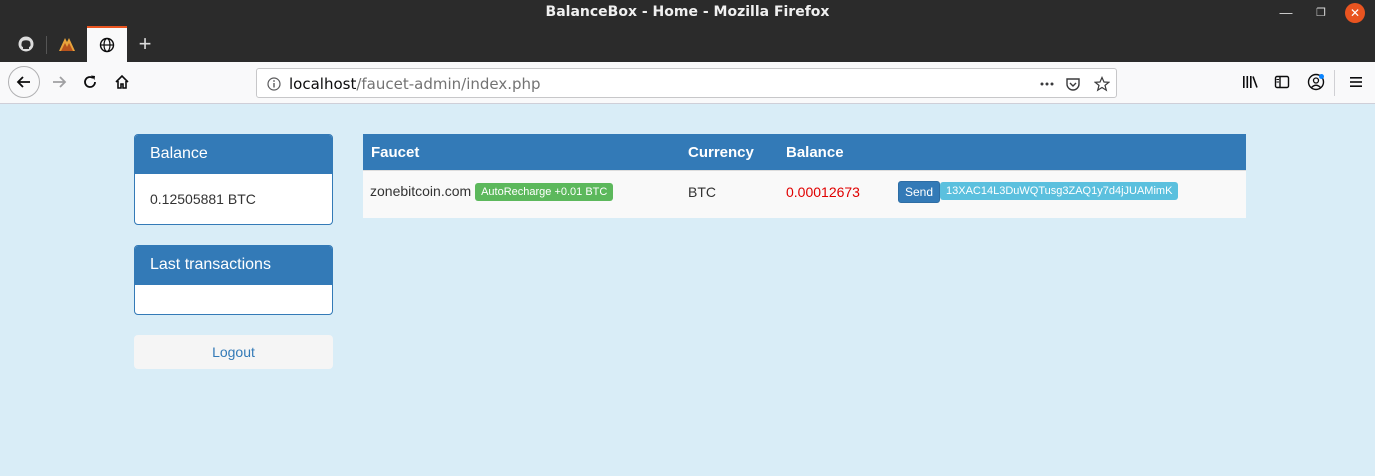  I want to click on sidebar-icon, so click(1282, 82).